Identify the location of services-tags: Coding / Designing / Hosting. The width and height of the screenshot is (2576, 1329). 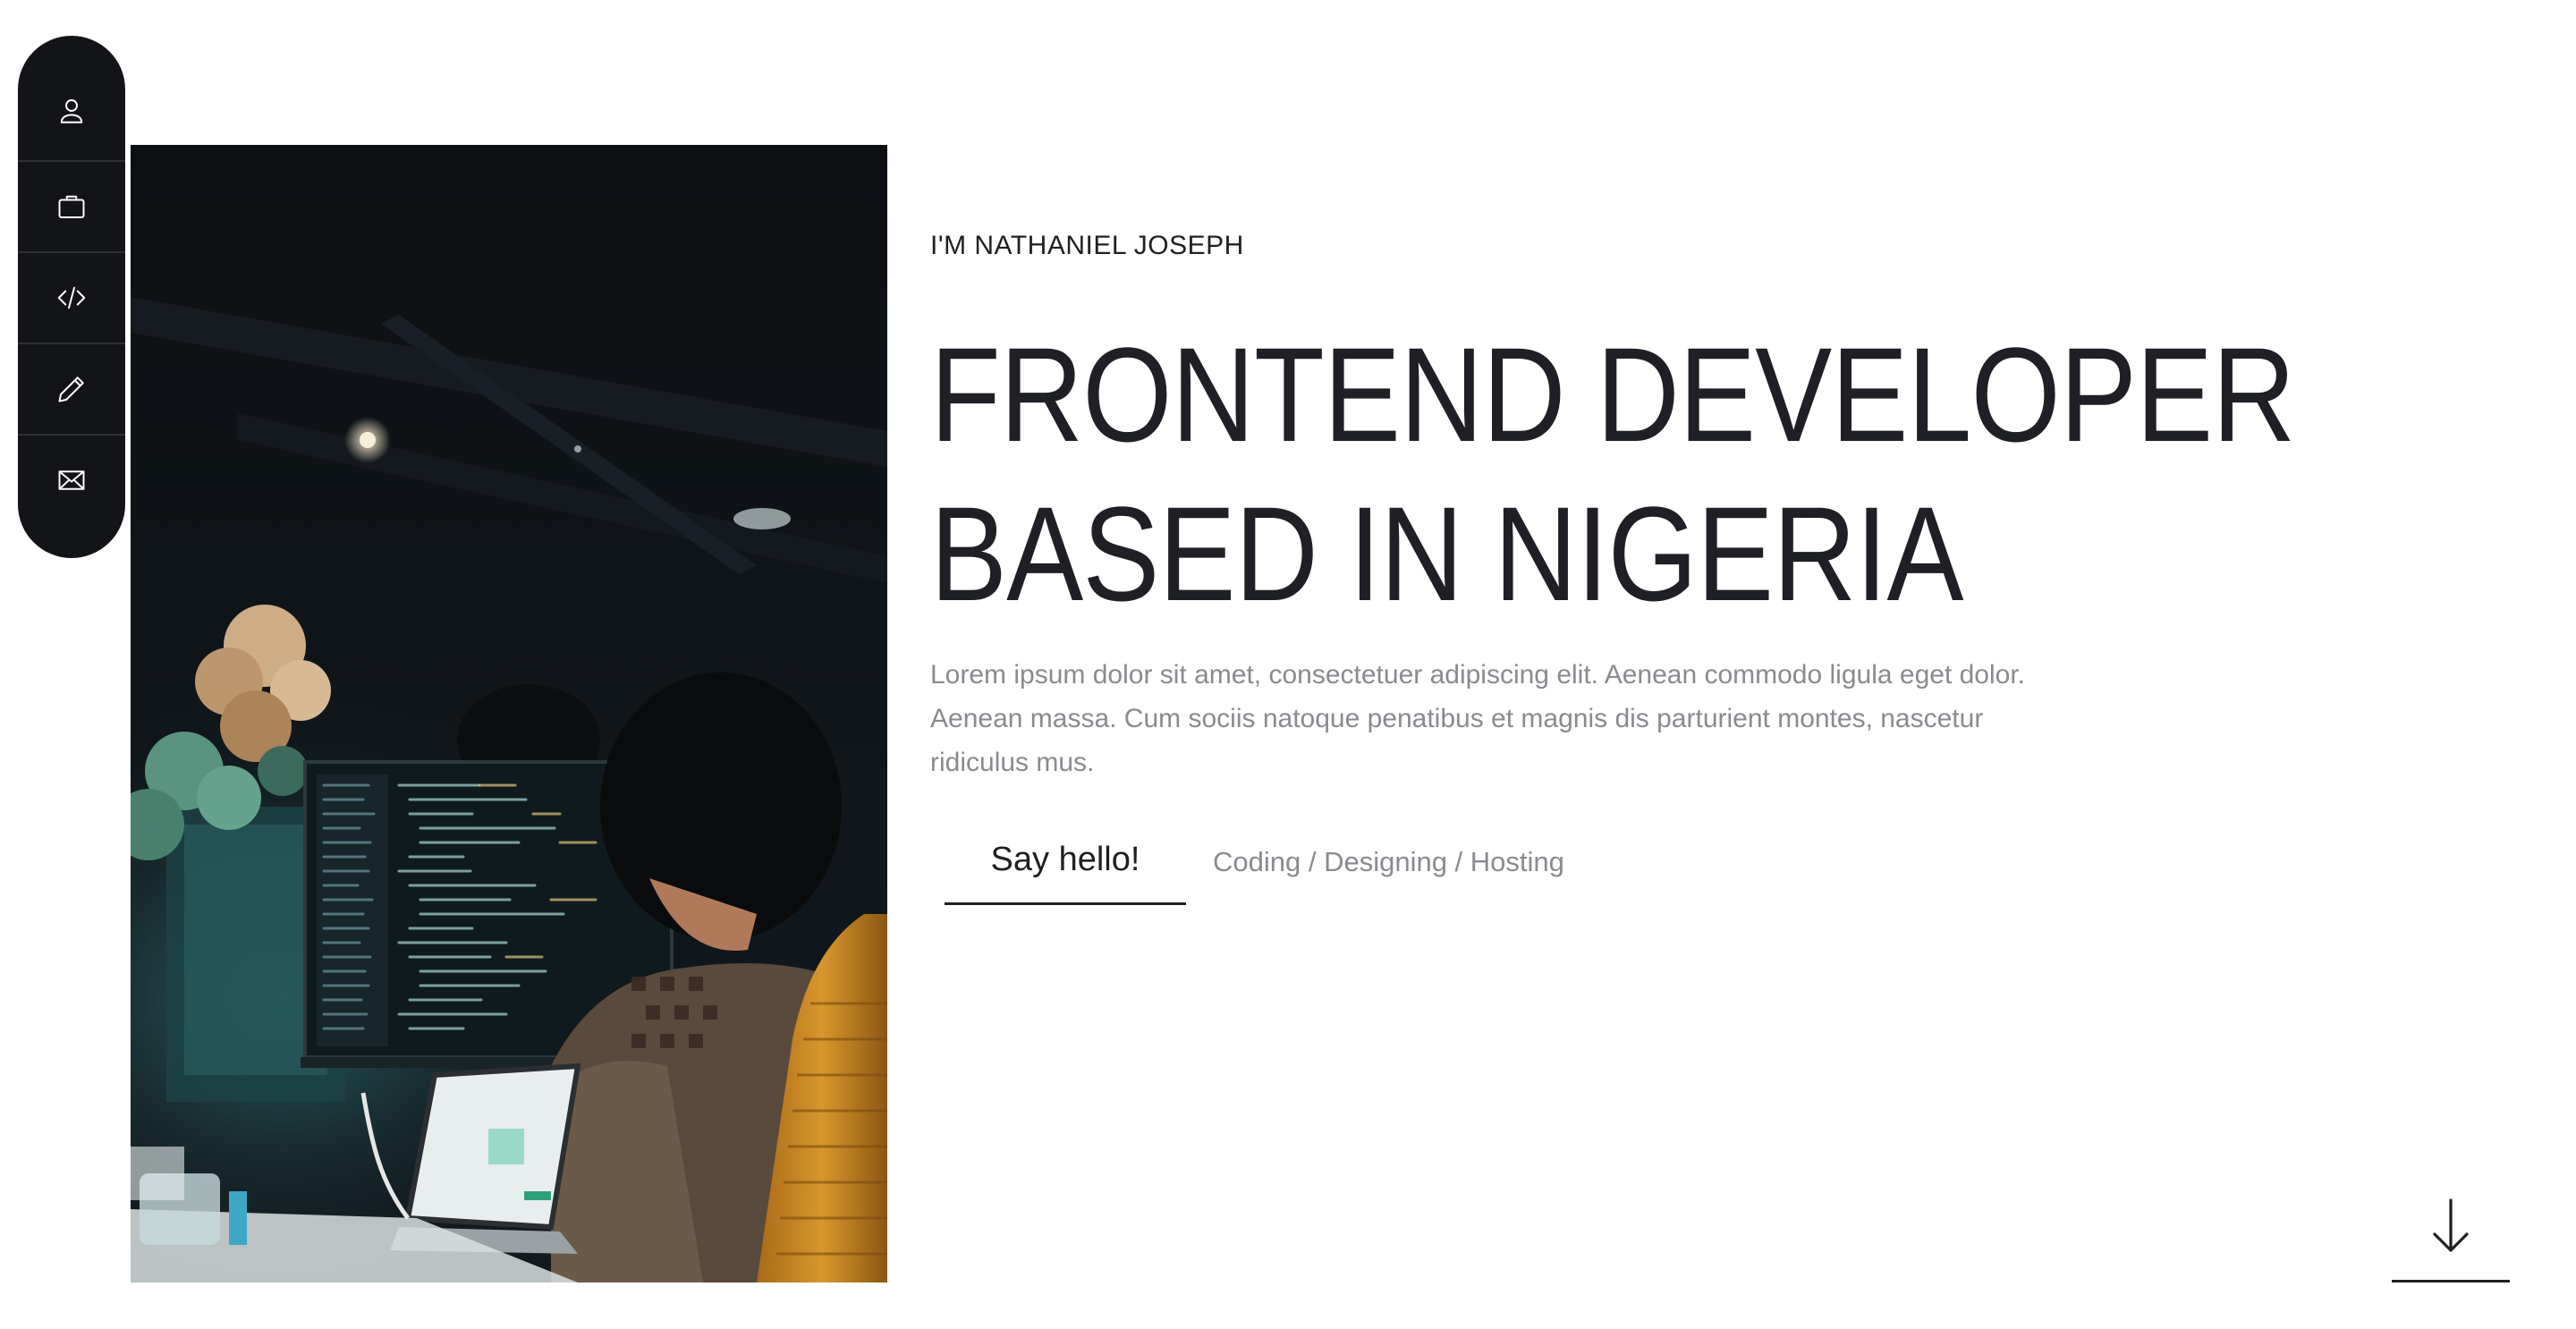
(1388, 861).